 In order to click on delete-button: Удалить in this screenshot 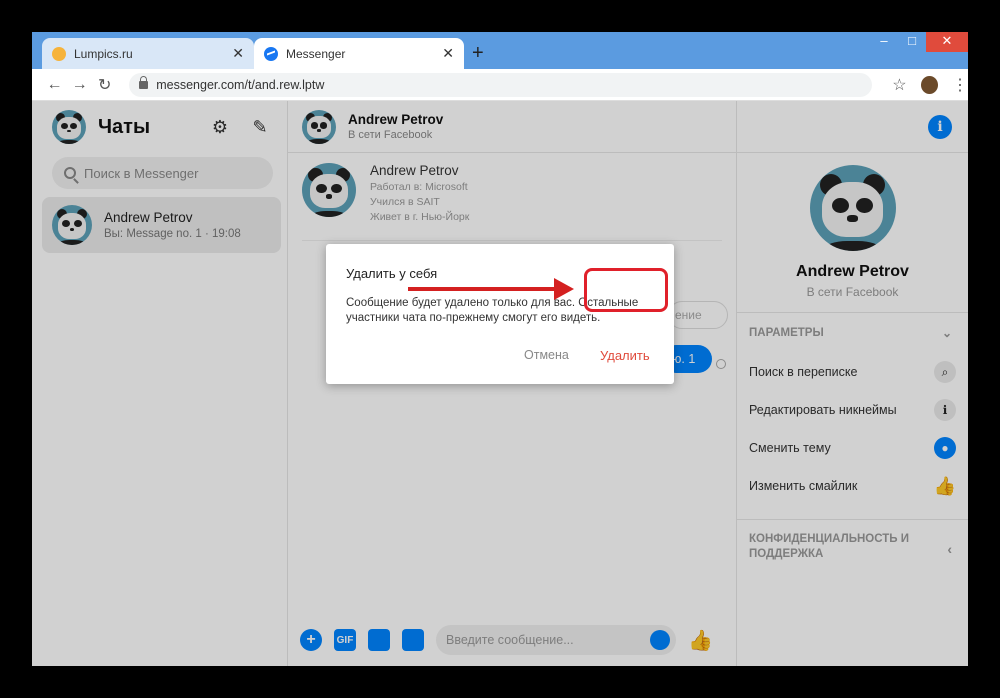, I will do `click(625, 355)`.